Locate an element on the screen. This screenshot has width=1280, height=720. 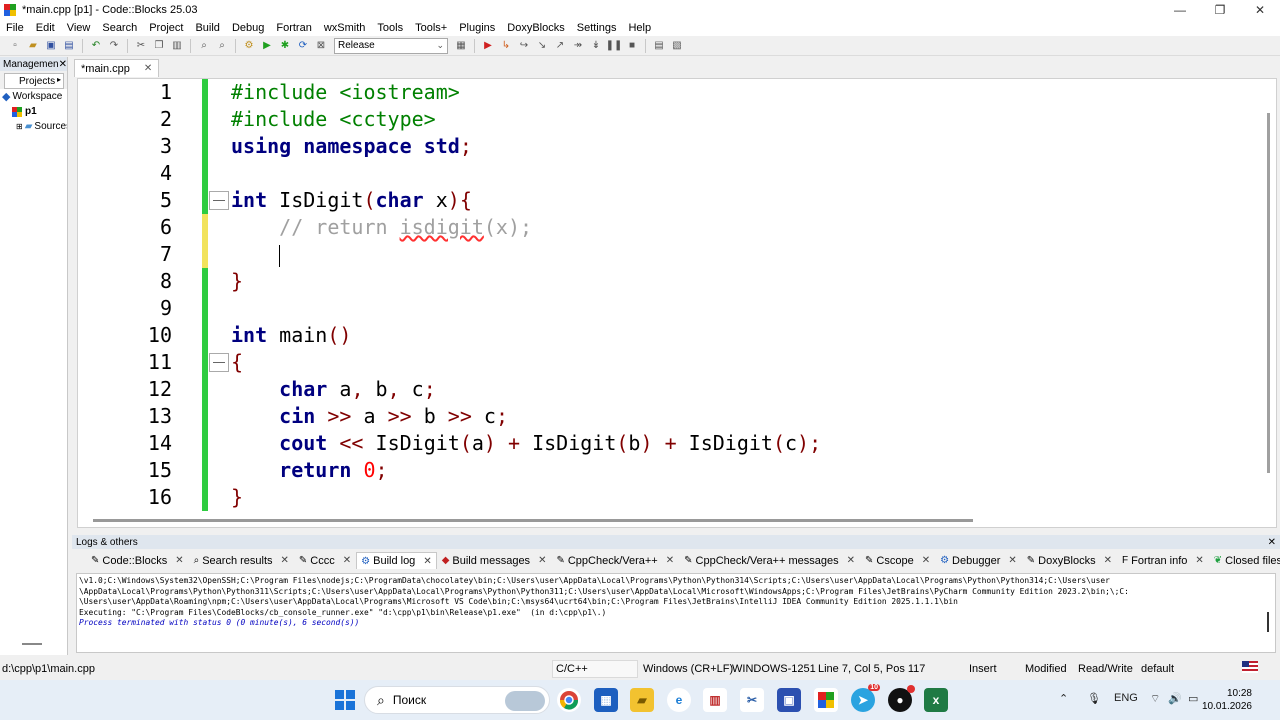
menu-file: File is located at coordinates (15, 28).